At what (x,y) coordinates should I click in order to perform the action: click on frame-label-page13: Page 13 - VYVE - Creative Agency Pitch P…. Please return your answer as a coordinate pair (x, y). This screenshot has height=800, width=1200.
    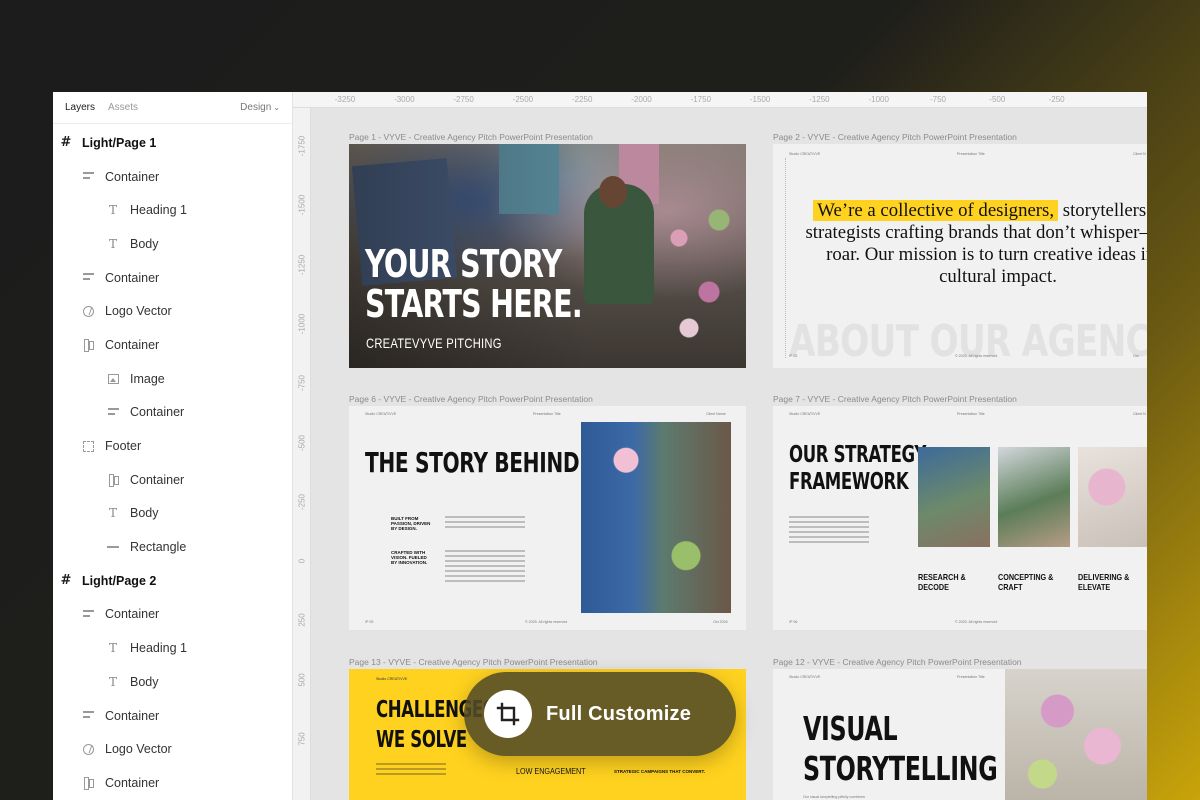
    Looking at the image, I should click on (473, 662).